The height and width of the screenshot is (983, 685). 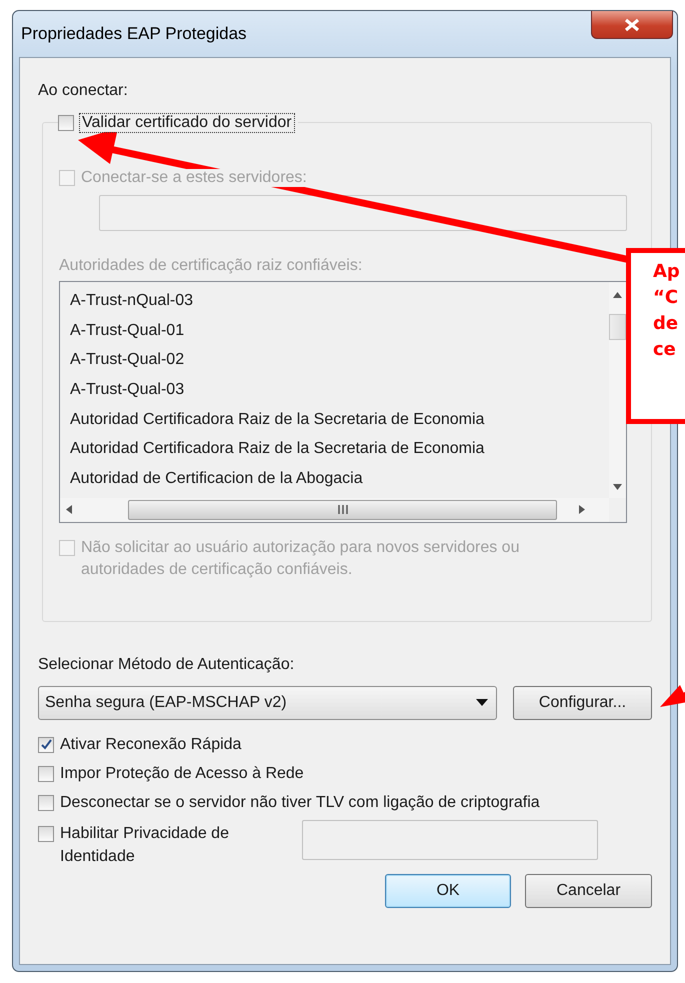 What do you see at coordinates (363, 213) in the screenshot?
I see `servers-field` at bounding box center [363, 213].